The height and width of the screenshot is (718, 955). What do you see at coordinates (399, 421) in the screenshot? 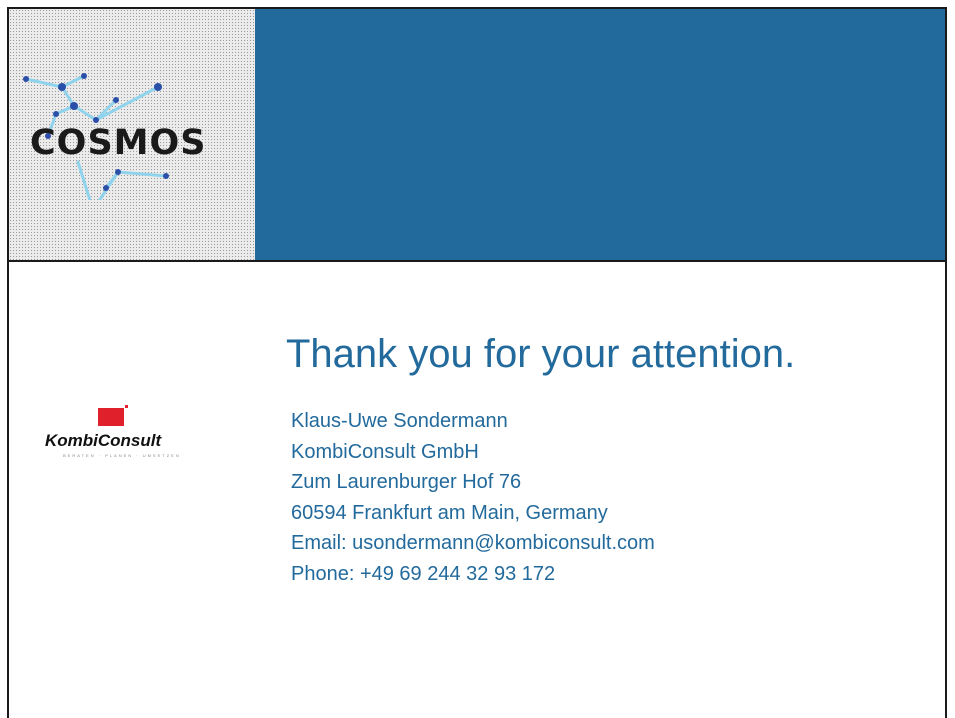
I see `contact-name: Klaus-Uwe Sondermann` at bounding box center [399, 421].